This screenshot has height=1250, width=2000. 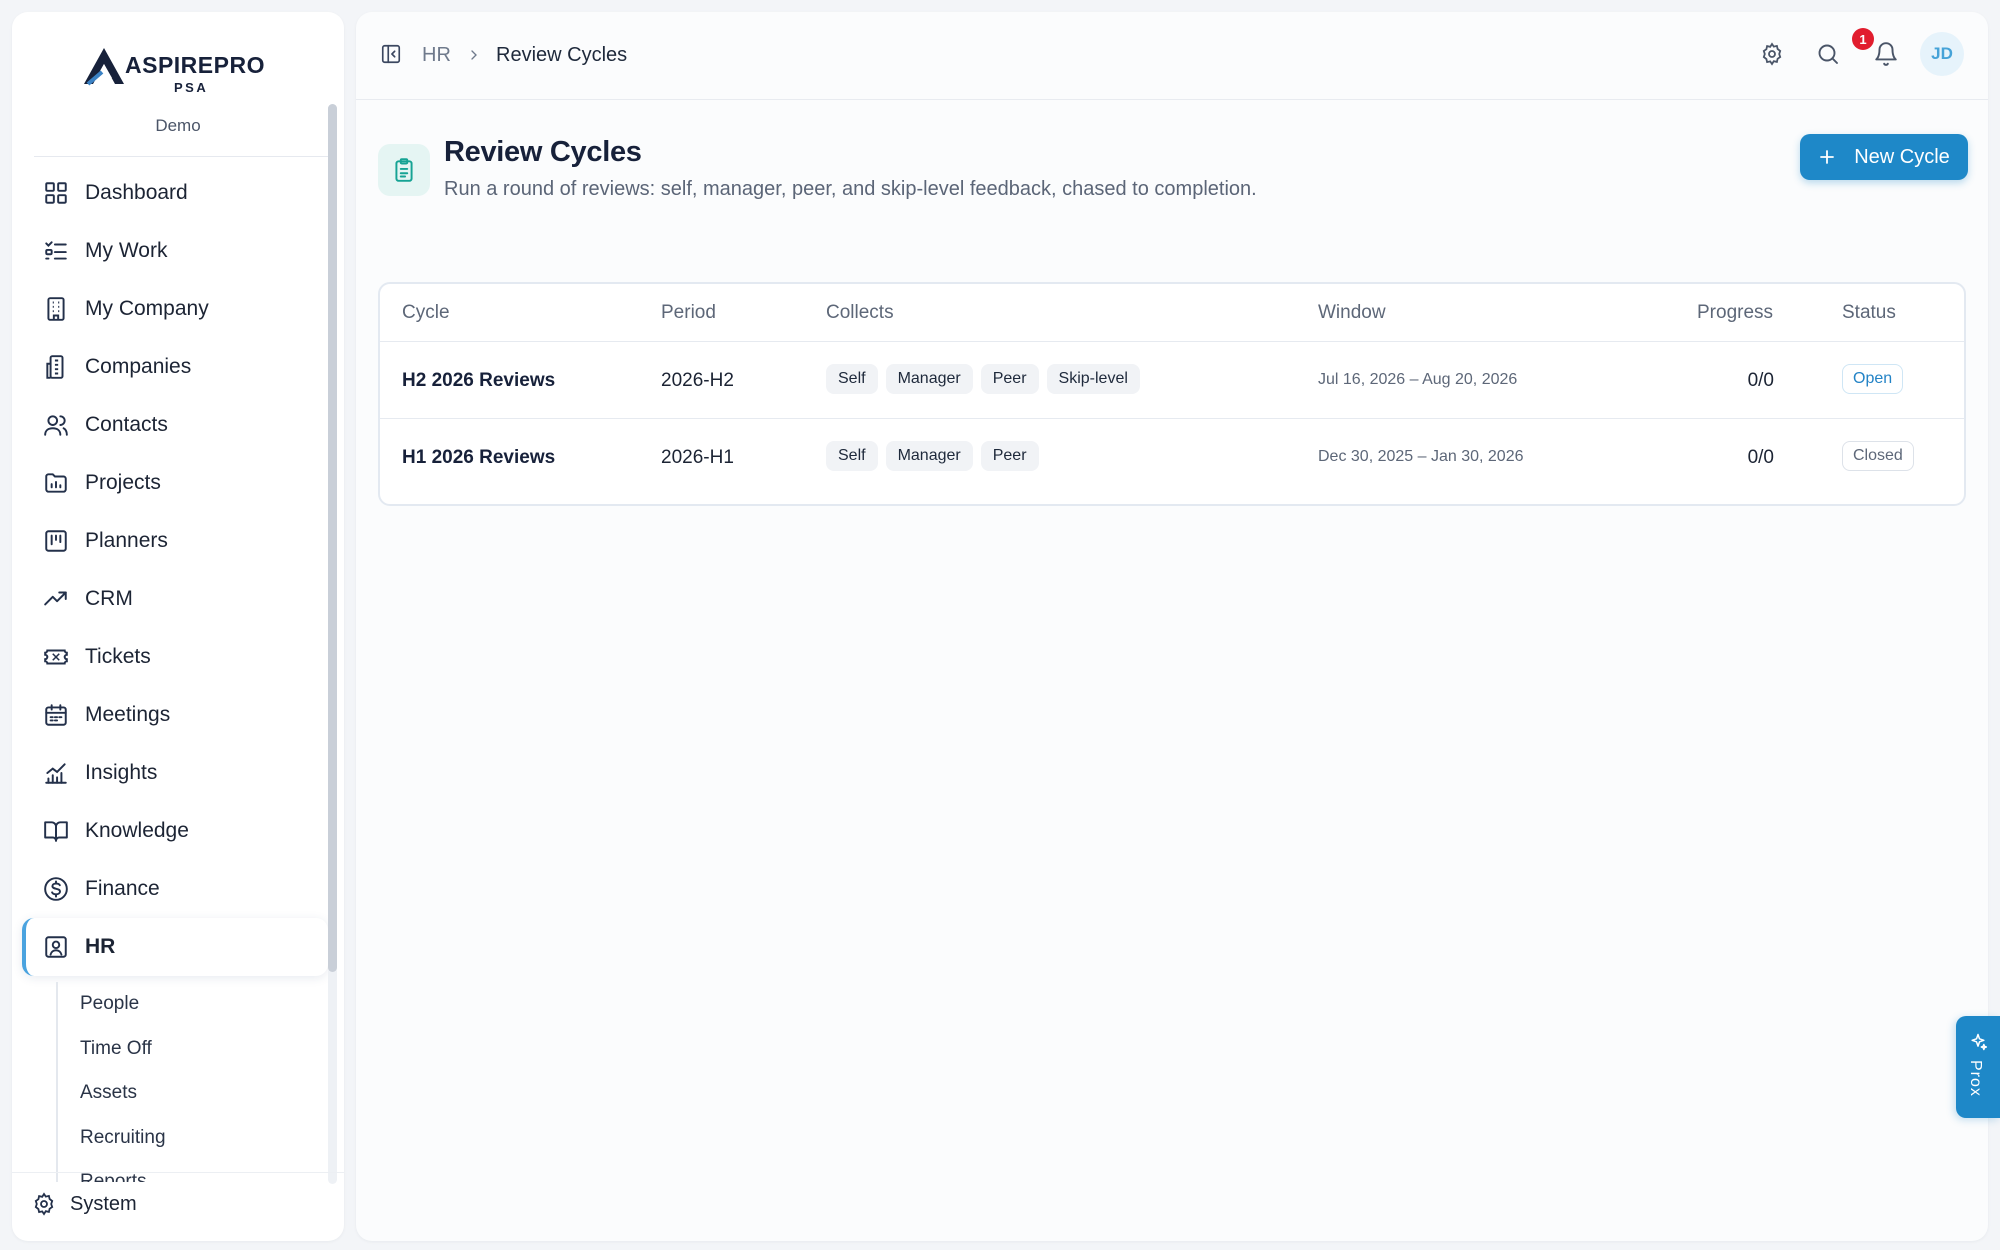 What do you see at coordinates (55, 367) in the screenshot?
I see `buildings-icon` at bounding box center [55, 367].